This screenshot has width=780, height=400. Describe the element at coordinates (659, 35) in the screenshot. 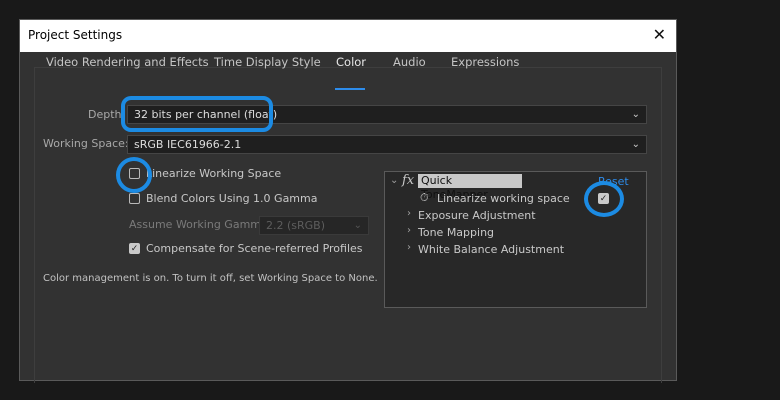

I see `close-icon: ✕` at that location.